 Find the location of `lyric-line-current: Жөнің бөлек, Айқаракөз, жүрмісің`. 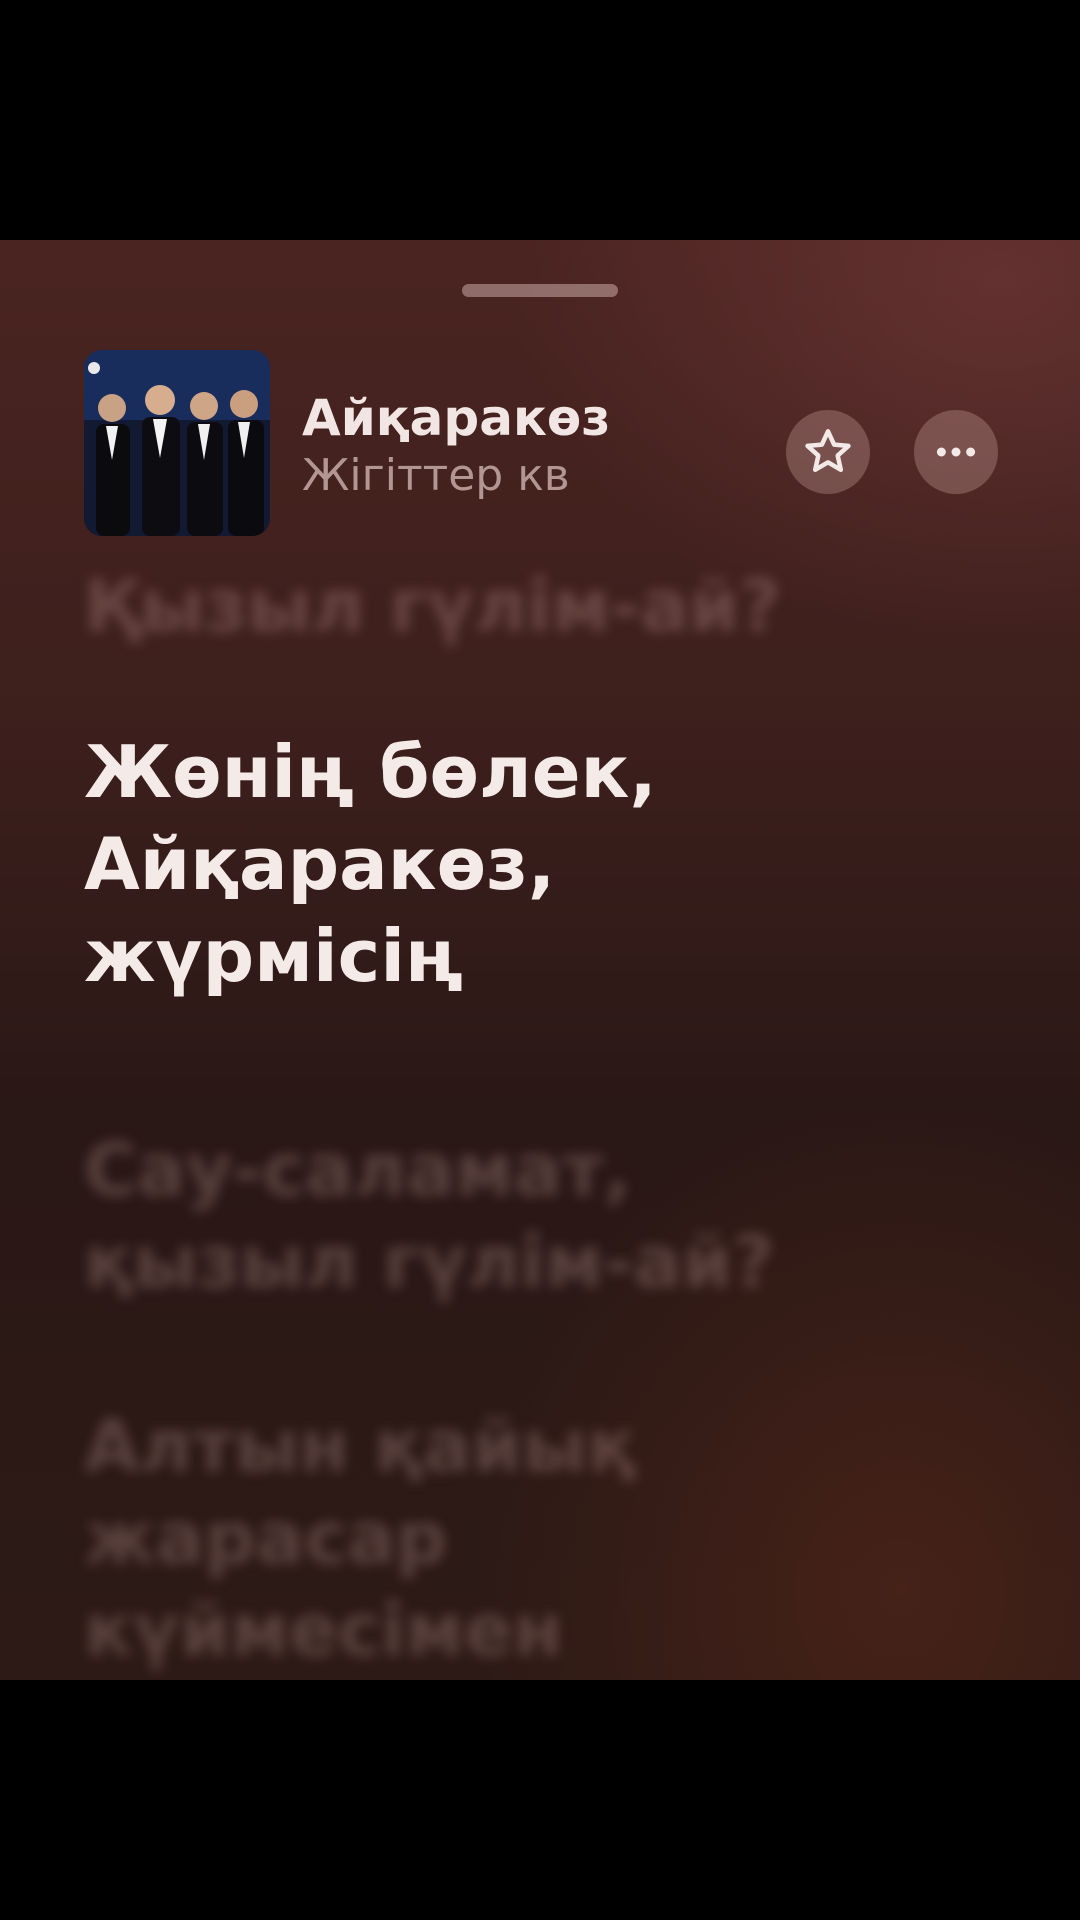

lyric-line-current: Жөнің бөлек, Айқаракөз, жүрмісің is located at coordinates (534, 864).